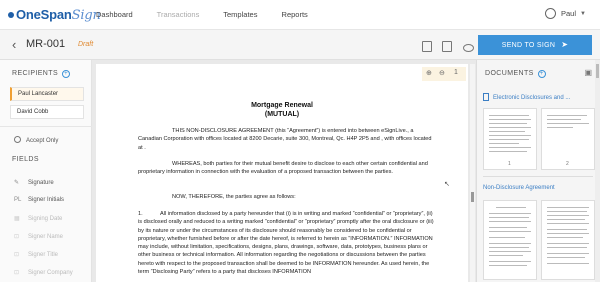 Image resolution: width=600 pixels, height=282 pixels. Describe the element at coordinates (47, 112) in the screenshot. I see `recipient-david-cobb: David Cobb` at that location.